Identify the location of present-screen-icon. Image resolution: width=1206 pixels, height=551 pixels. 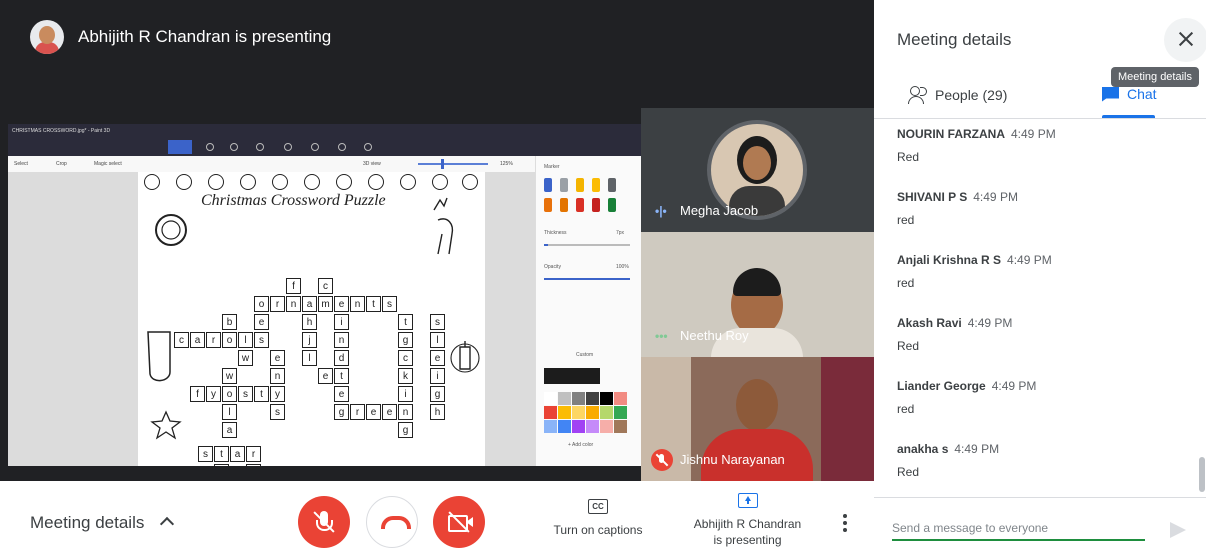
(747, 500).